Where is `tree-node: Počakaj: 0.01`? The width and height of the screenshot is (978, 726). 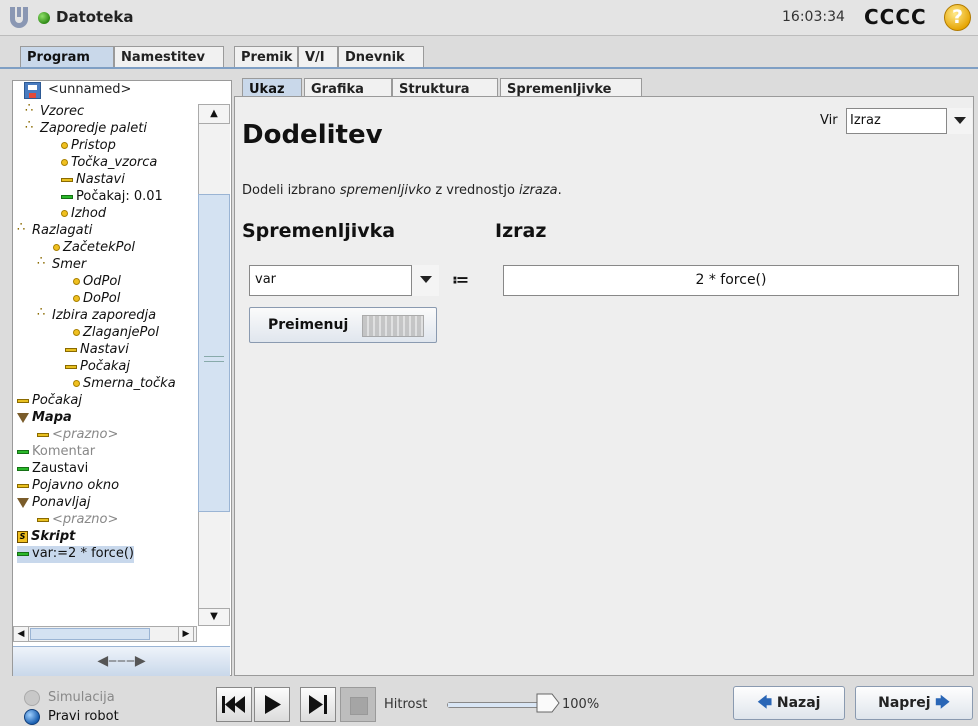
tree-node: Počakaj: 0.01 is located at coordinates (112, 197).